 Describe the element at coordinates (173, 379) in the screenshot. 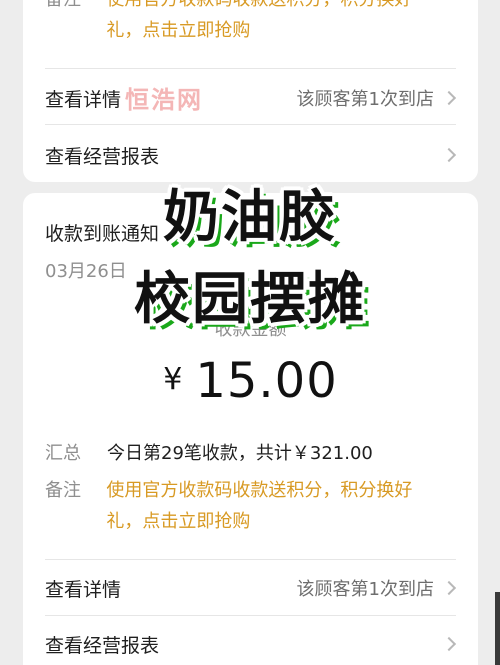

I see `currency-symbol: ¥` at that location.